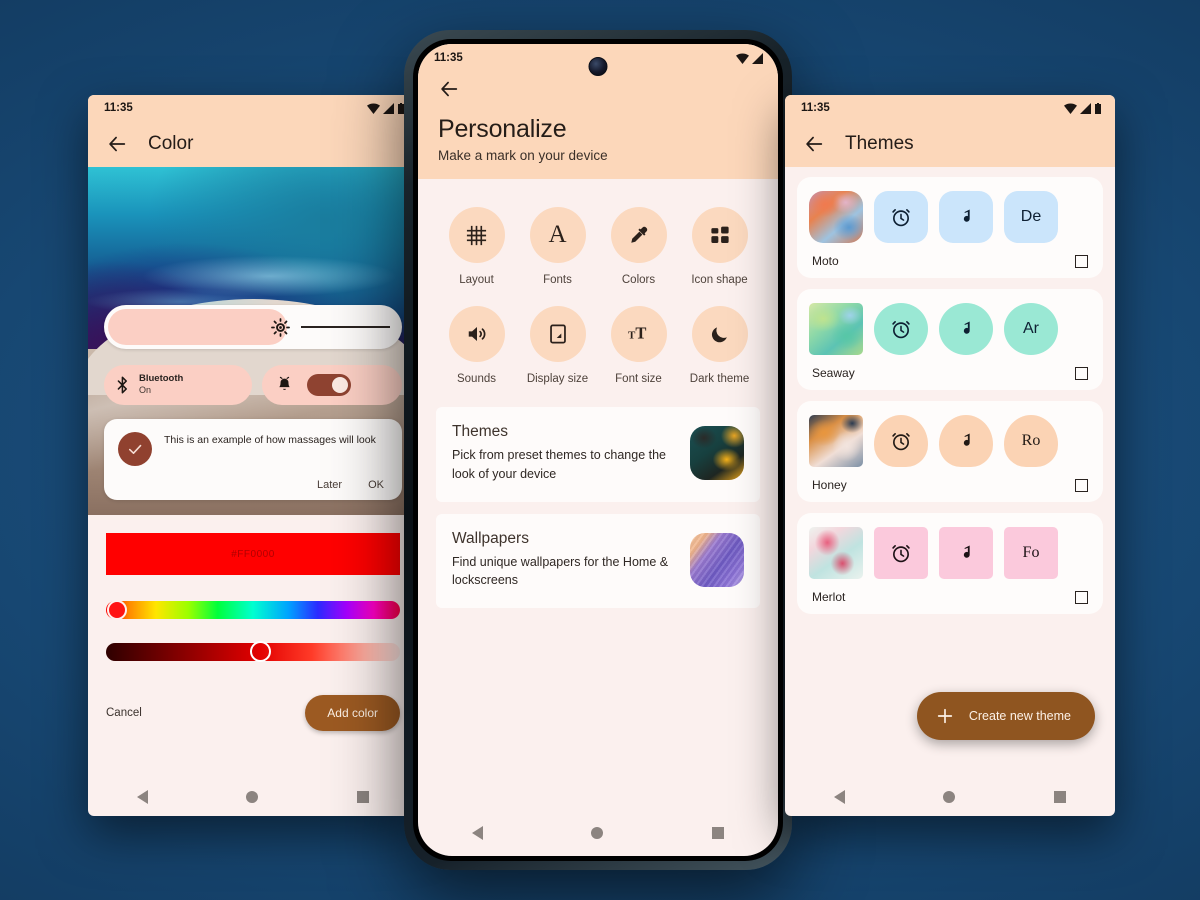 This screenshot has height=900, width=1200. Describe the element at coordinates (476, 345) in the screenshot. I see `grid-item-sounds: Sounds` at that location.